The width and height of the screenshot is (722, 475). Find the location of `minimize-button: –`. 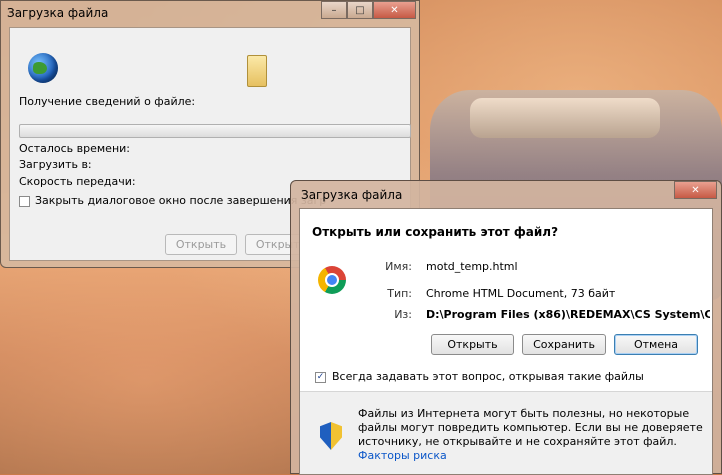

minimize-button: – is located at coordinates (334, 10).